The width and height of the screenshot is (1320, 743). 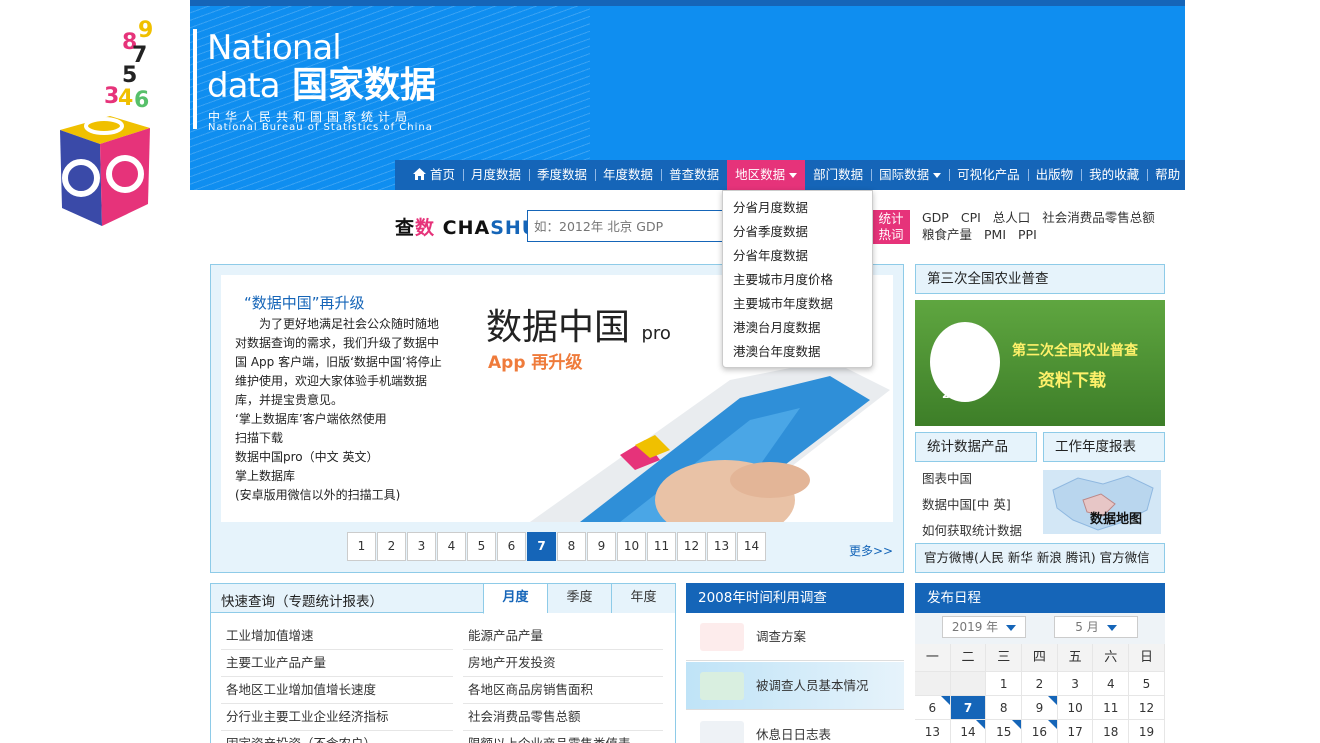 What do you see at coordinates (797, 352) in the screenshot?
I see `menu-item-hkmt-annual: 港澳台年度数据` at bounding box center [797, 352].